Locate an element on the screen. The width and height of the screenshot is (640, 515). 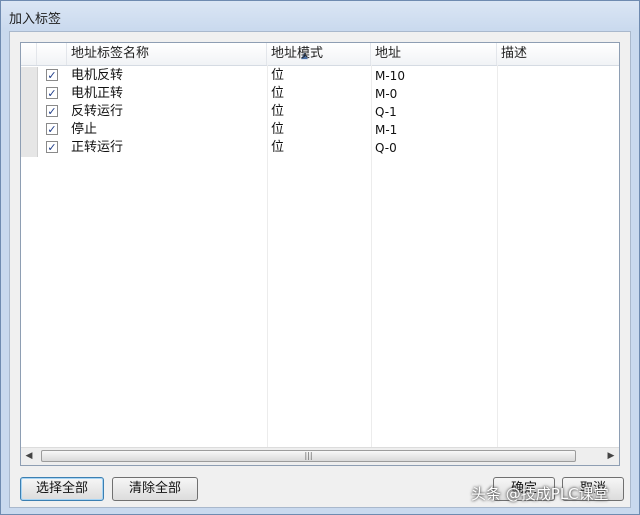
horizontal-scrollbar: ◀ ||| ▶ is located at coordinates (320, 456).